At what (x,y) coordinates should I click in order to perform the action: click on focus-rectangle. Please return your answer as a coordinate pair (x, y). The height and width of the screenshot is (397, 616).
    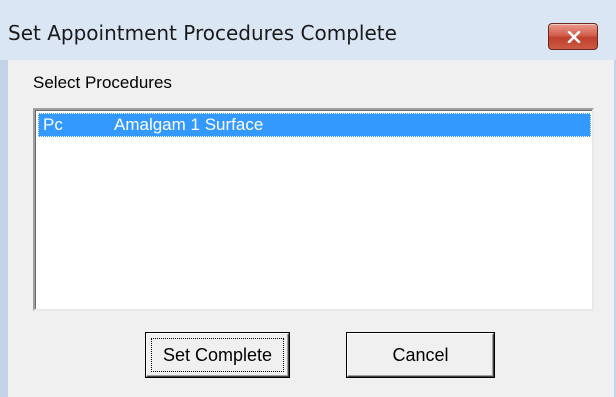
    Looking at the image, I should click on (217, 355).